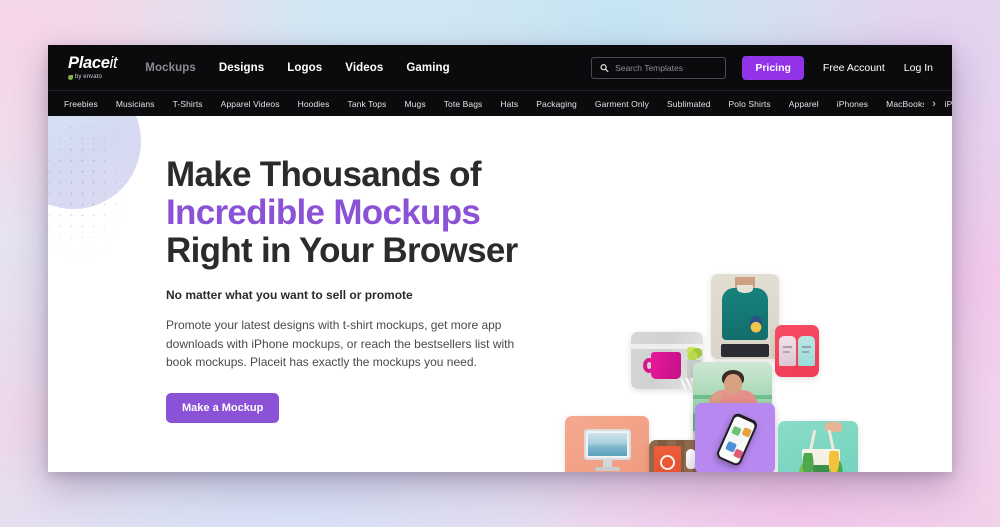  Describe the element at coordinates (667, 462) in the screenshot. I see `poster-graphic` at that location.